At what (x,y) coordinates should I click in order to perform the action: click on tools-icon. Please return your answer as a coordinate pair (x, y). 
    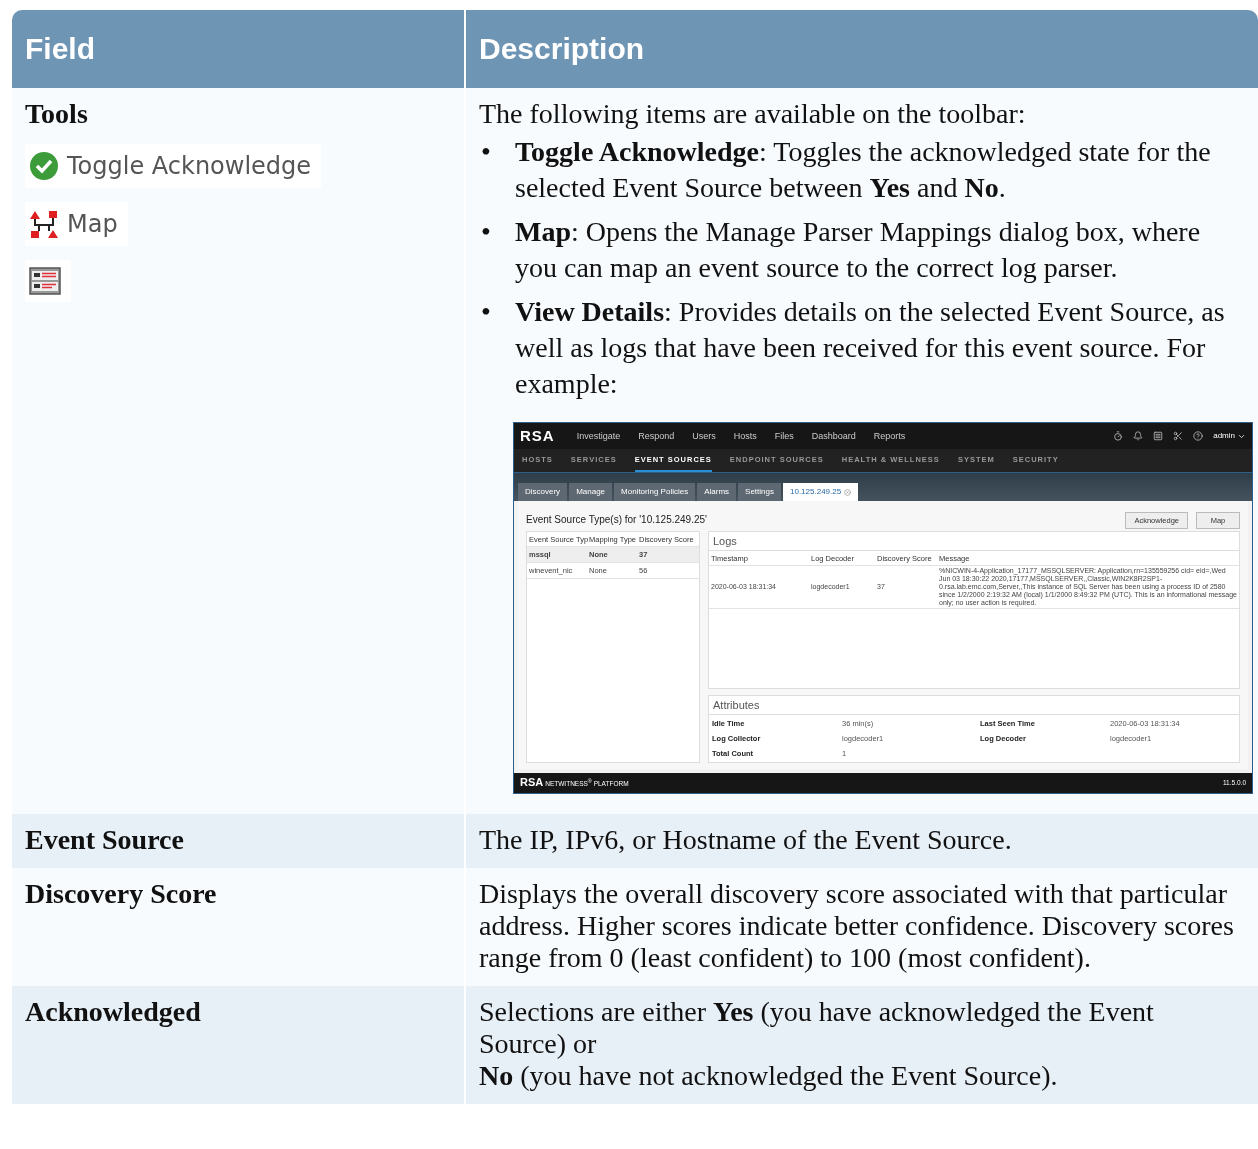
    Looking at the image, I should click on (1178, 436).